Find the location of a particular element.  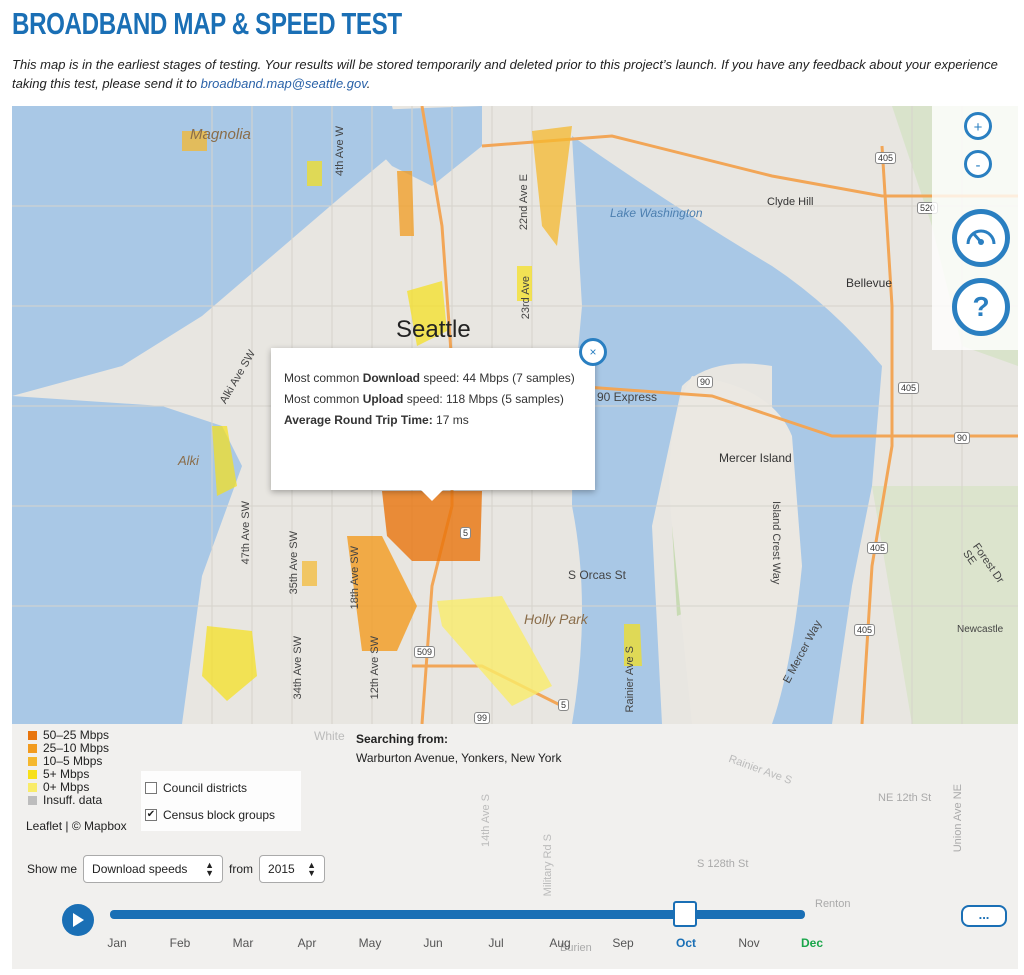

month-label-selected: Oct is located at coordinates (686, 943).